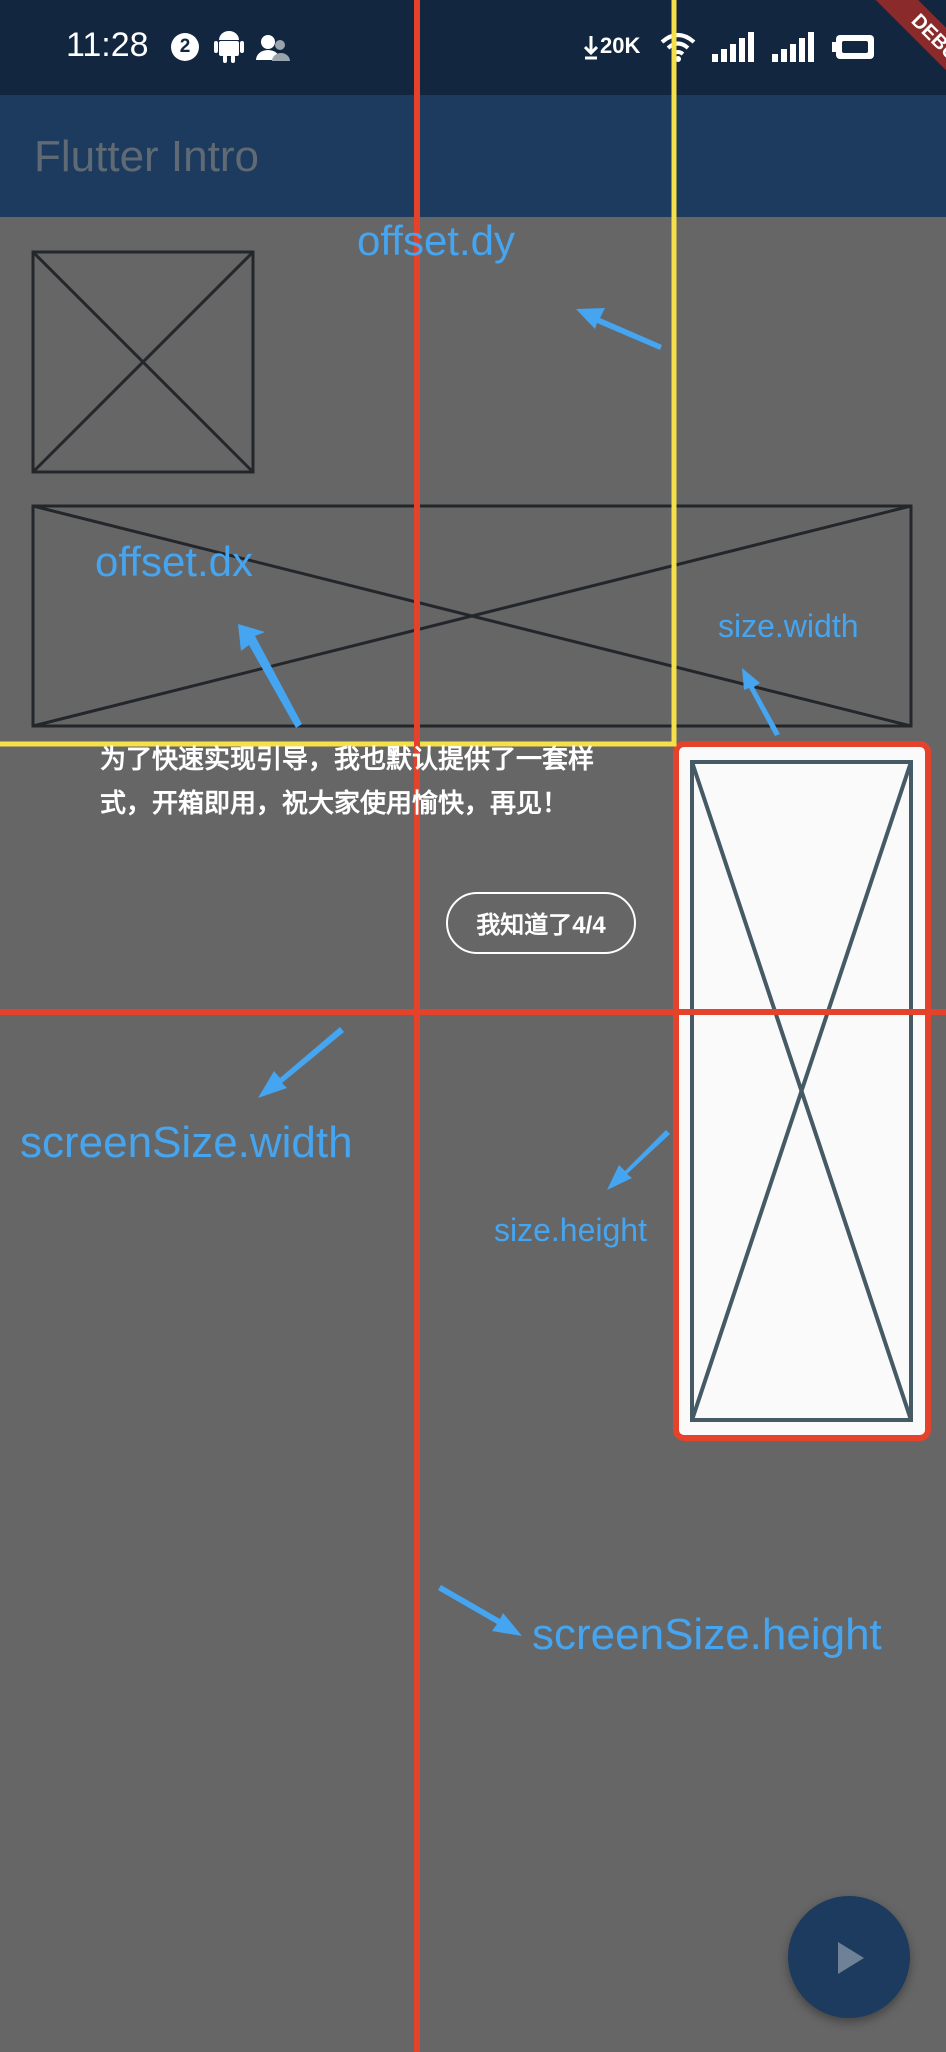 The height and width of the screenshot is (2052, 946). I want to click on arrow-size-height, so click(638, 1160).